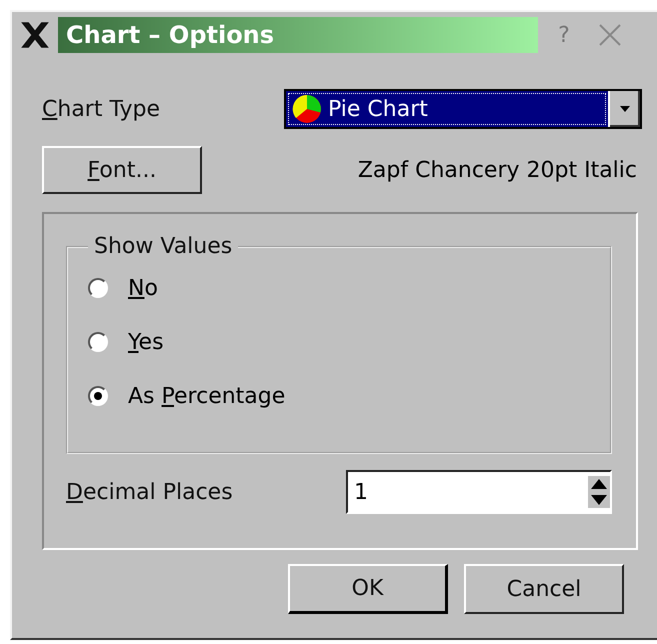 The width and height of the screenshot is (657, 644). What do you see at coordinates (307, 109) in the screenshot?
I see `pie-chart-icon` at bounding box center [307, 109].